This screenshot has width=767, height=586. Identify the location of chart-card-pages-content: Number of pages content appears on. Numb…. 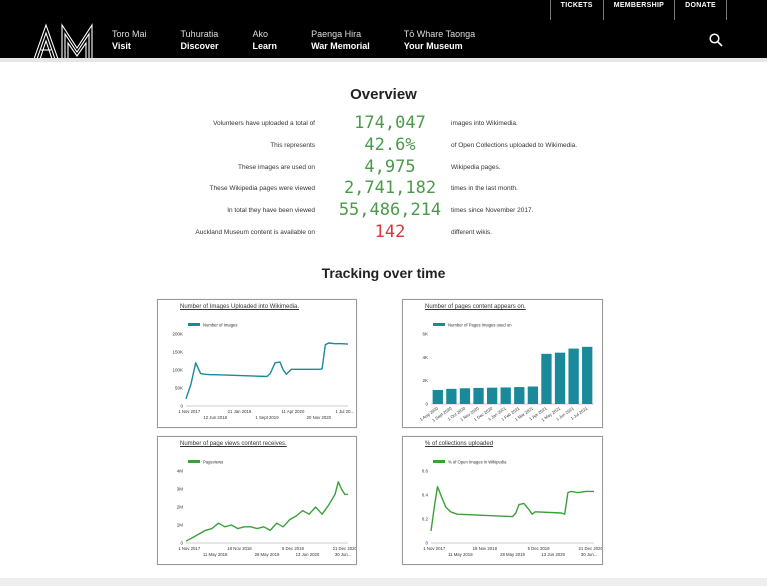
(502, 363).